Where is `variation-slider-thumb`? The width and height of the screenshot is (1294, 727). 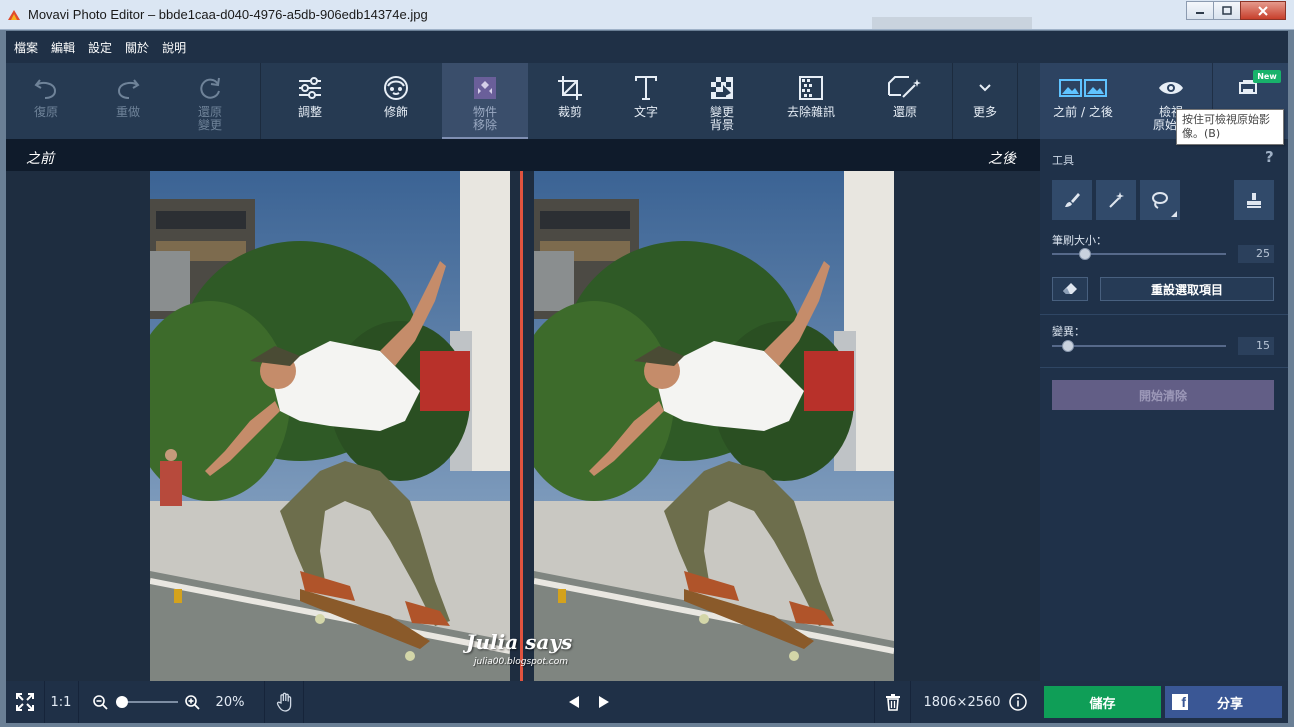 variation-slider-thumb is located at coordinates (1067, 346).